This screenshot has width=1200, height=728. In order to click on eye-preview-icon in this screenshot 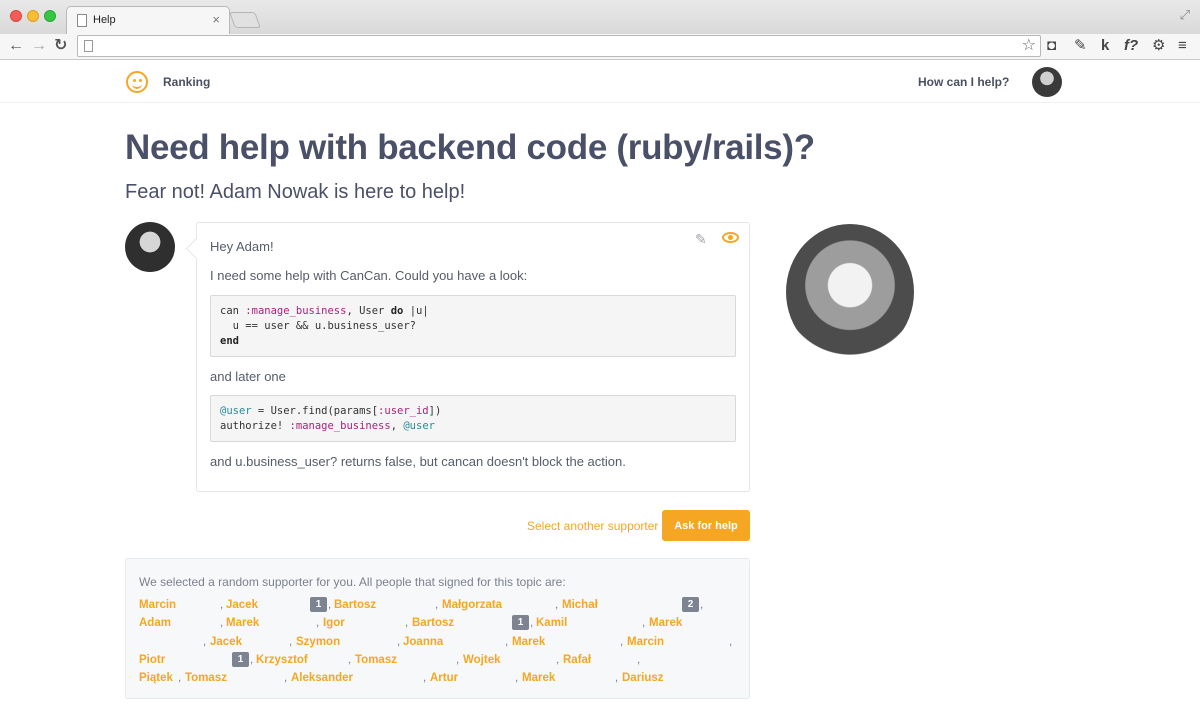, I will do `click(730, 237)`.